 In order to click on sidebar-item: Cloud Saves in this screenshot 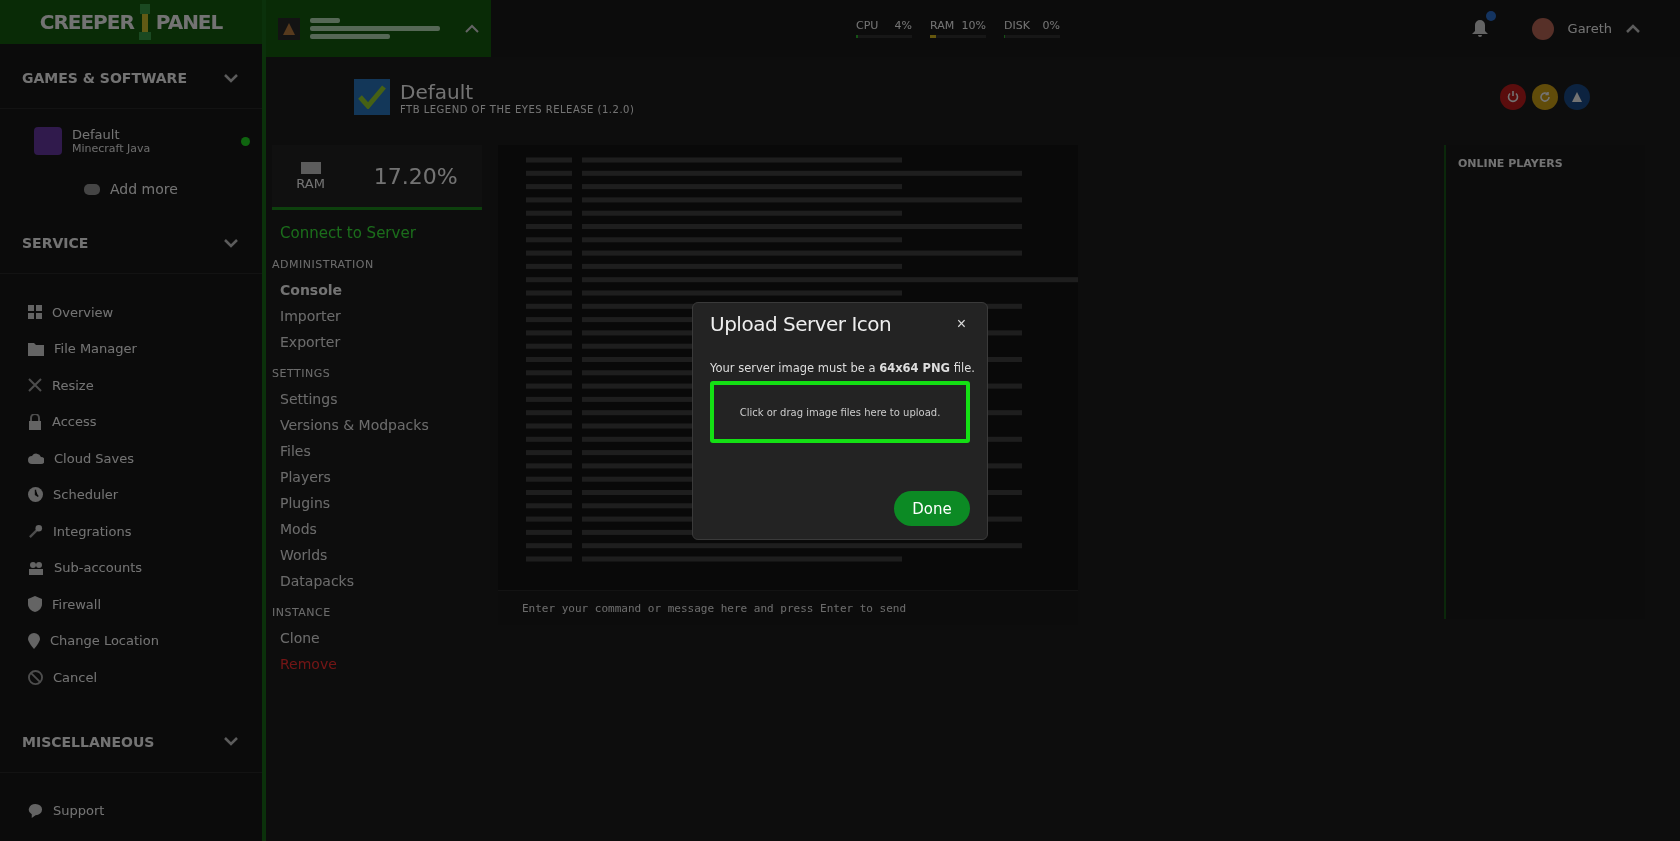, I will do `click(67, 458)`.